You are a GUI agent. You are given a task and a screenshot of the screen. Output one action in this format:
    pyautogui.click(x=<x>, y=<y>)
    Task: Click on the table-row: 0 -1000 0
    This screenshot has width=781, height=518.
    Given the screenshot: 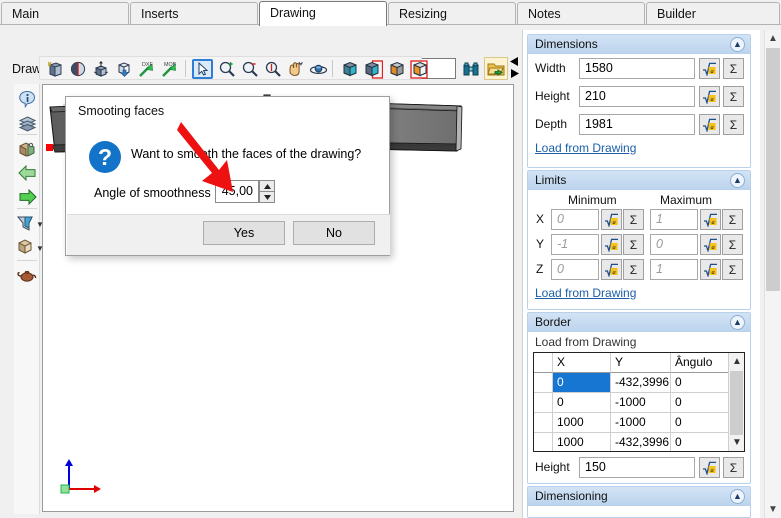 What is the action you would take?
    pyautogui.click(x=639, y=403)
    